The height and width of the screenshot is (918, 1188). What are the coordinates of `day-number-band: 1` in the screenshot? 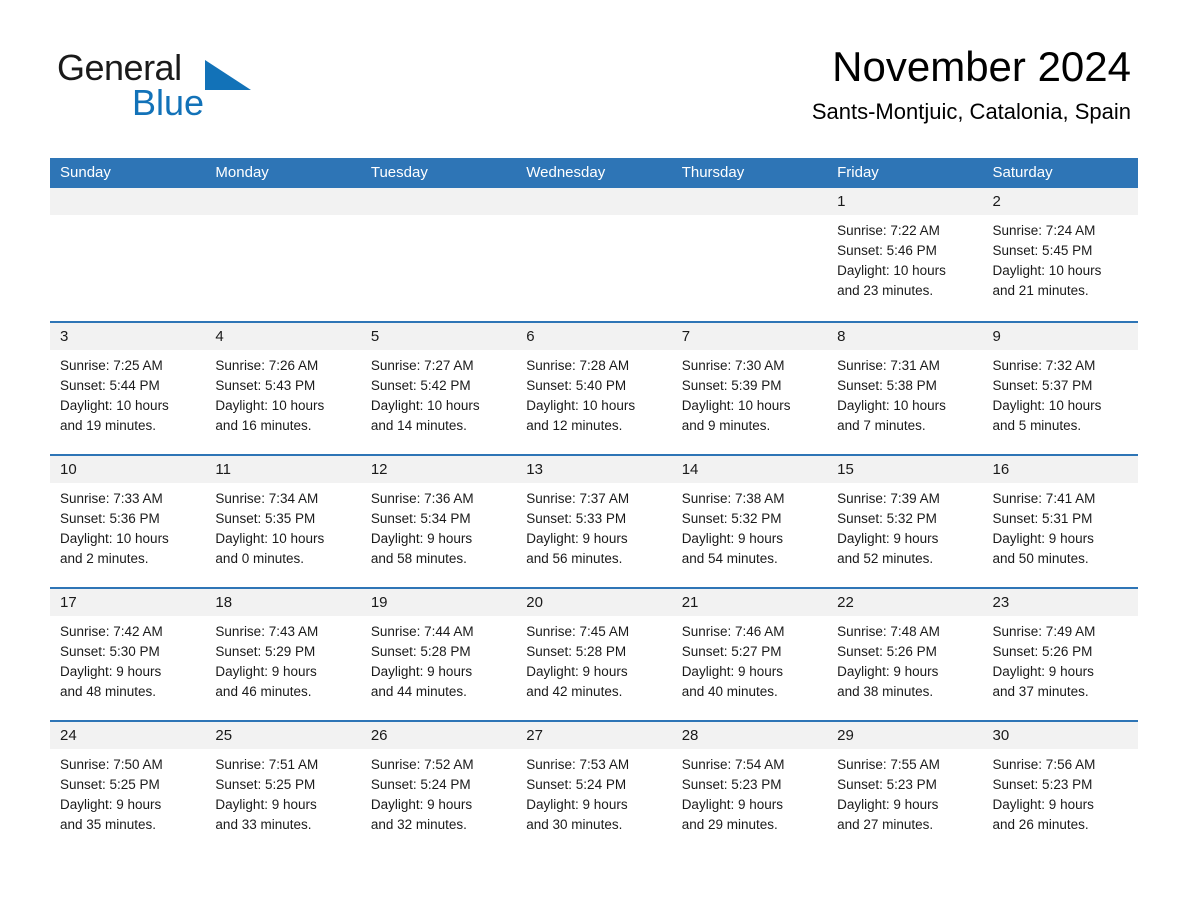 It's located at (905, 201).